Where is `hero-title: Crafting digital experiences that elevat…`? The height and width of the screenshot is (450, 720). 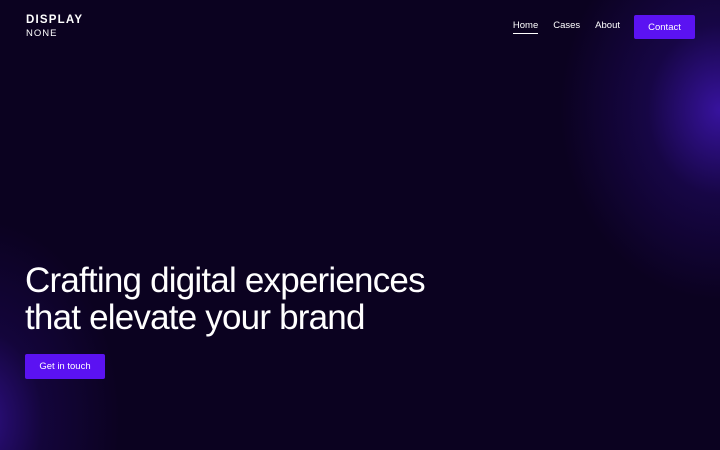 hero-title: Crafting digital experiences that elevat… is located at coordinates (265, 299).